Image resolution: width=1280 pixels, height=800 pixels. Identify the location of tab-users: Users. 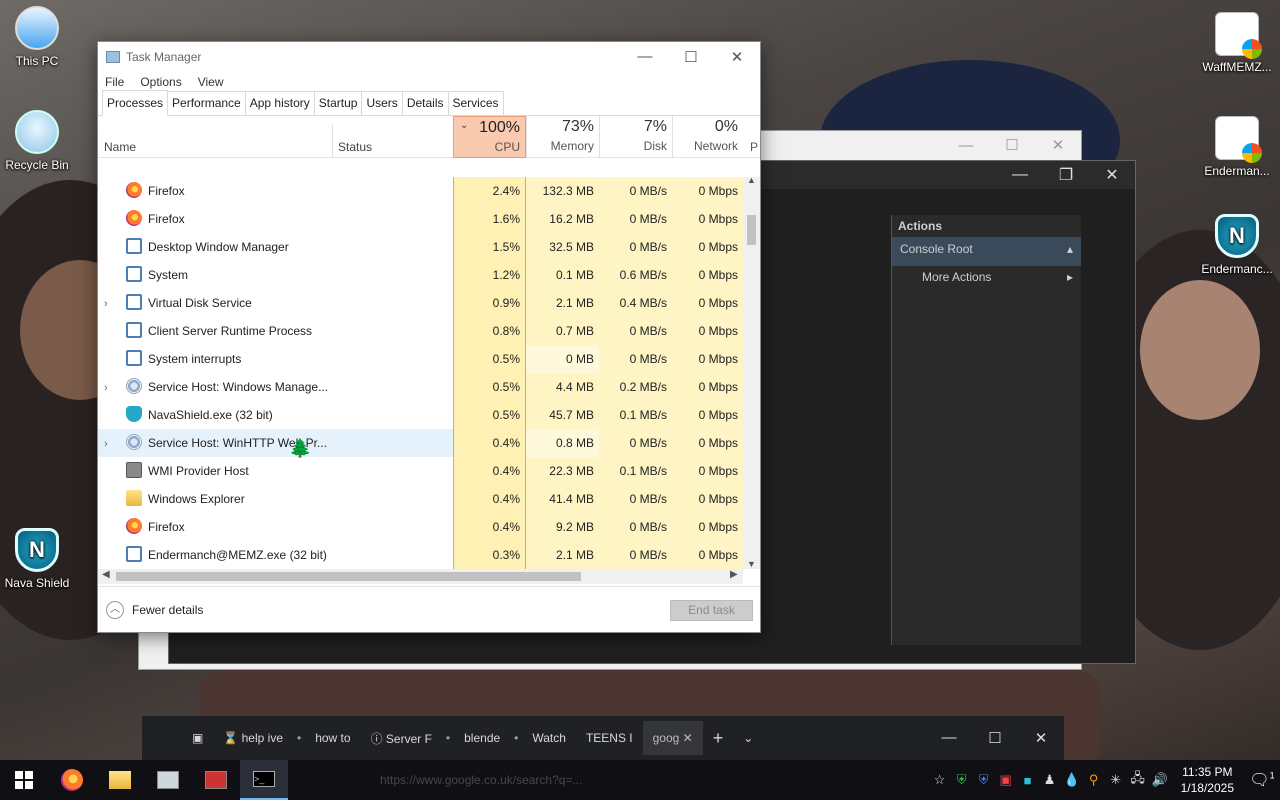
(382, 103).